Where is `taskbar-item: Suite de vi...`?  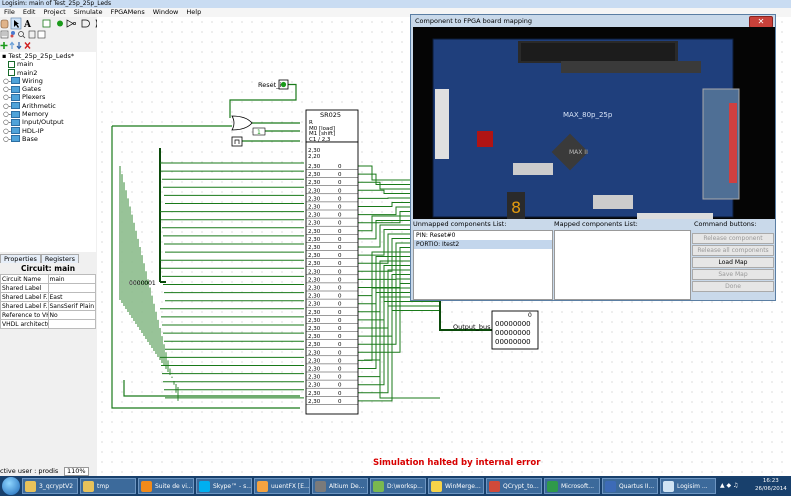
taskbar-item: Suite de vi... is located at coordinates (166, 486).